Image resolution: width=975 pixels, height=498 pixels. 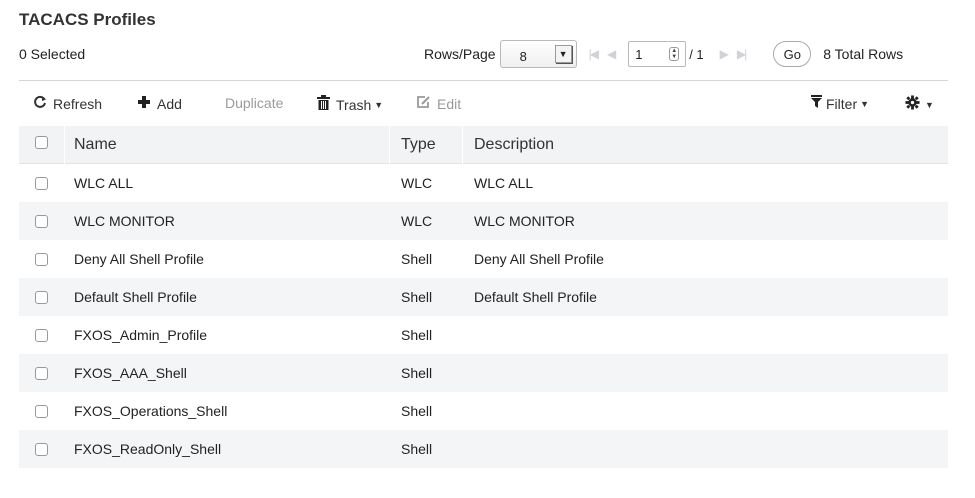 What do you see at coordinates (40, 104) in the screenshot?
I see `refresh-icon` at bounding box center [40, 104].